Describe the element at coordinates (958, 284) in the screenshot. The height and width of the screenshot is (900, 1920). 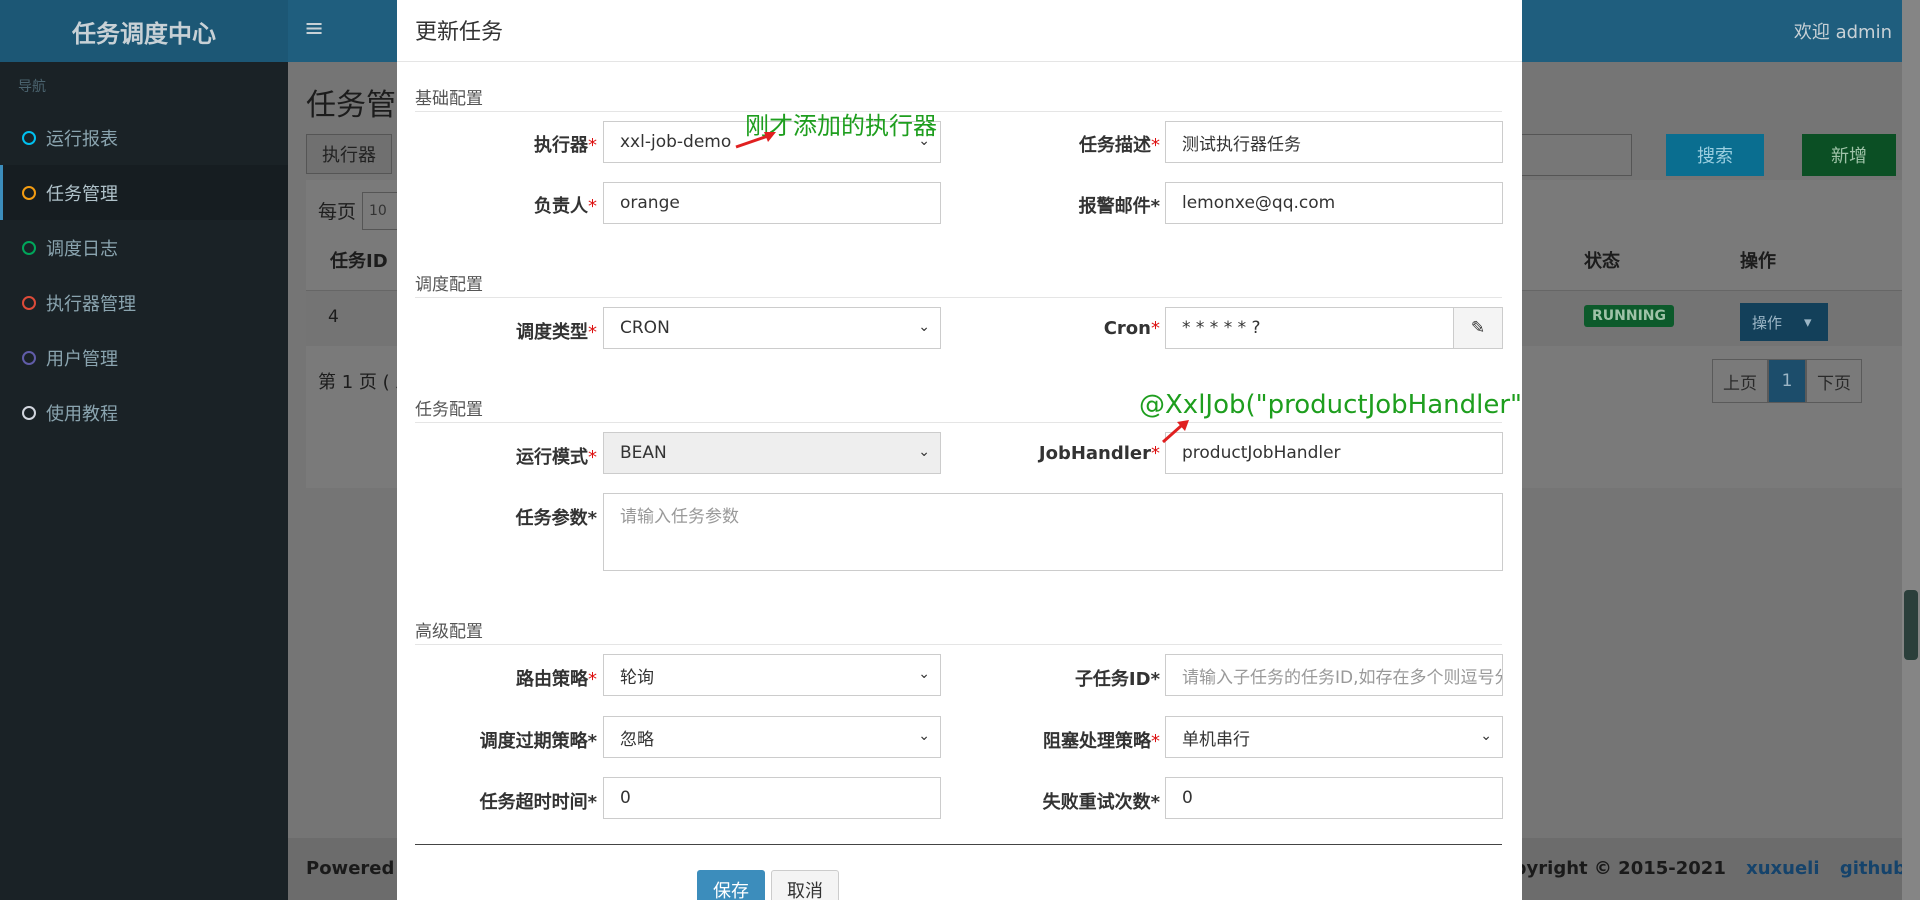
I see `section-schedule: 调度配置` at that location.